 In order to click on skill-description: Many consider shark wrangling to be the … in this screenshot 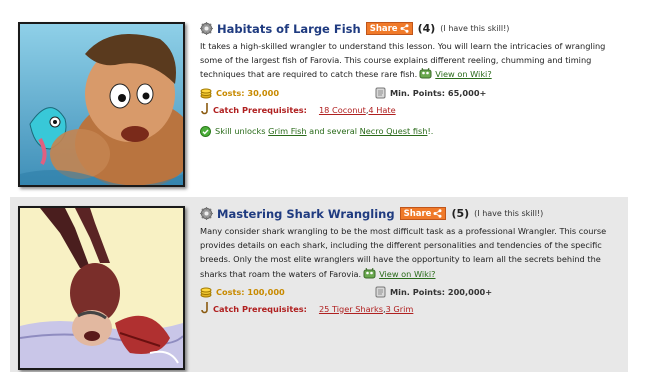, I will do `click(410, 252)`.